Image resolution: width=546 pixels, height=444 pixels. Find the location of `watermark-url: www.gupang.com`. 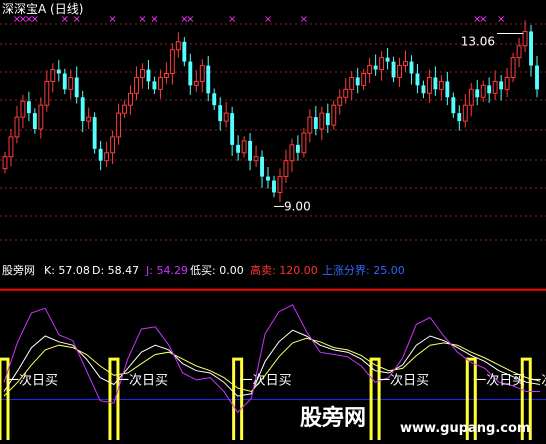

watermark-url: www.gupang.com is located at coordinates (465, 428).